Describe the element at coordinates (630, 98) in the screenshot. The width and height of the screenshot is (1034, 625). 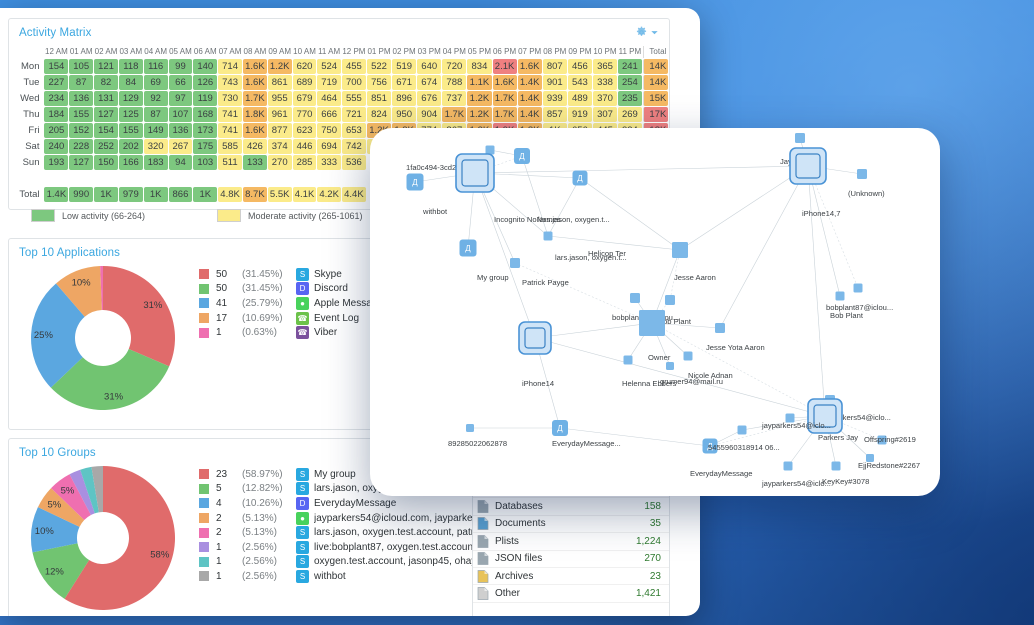
I see `matrix-cell: 235` at that location.